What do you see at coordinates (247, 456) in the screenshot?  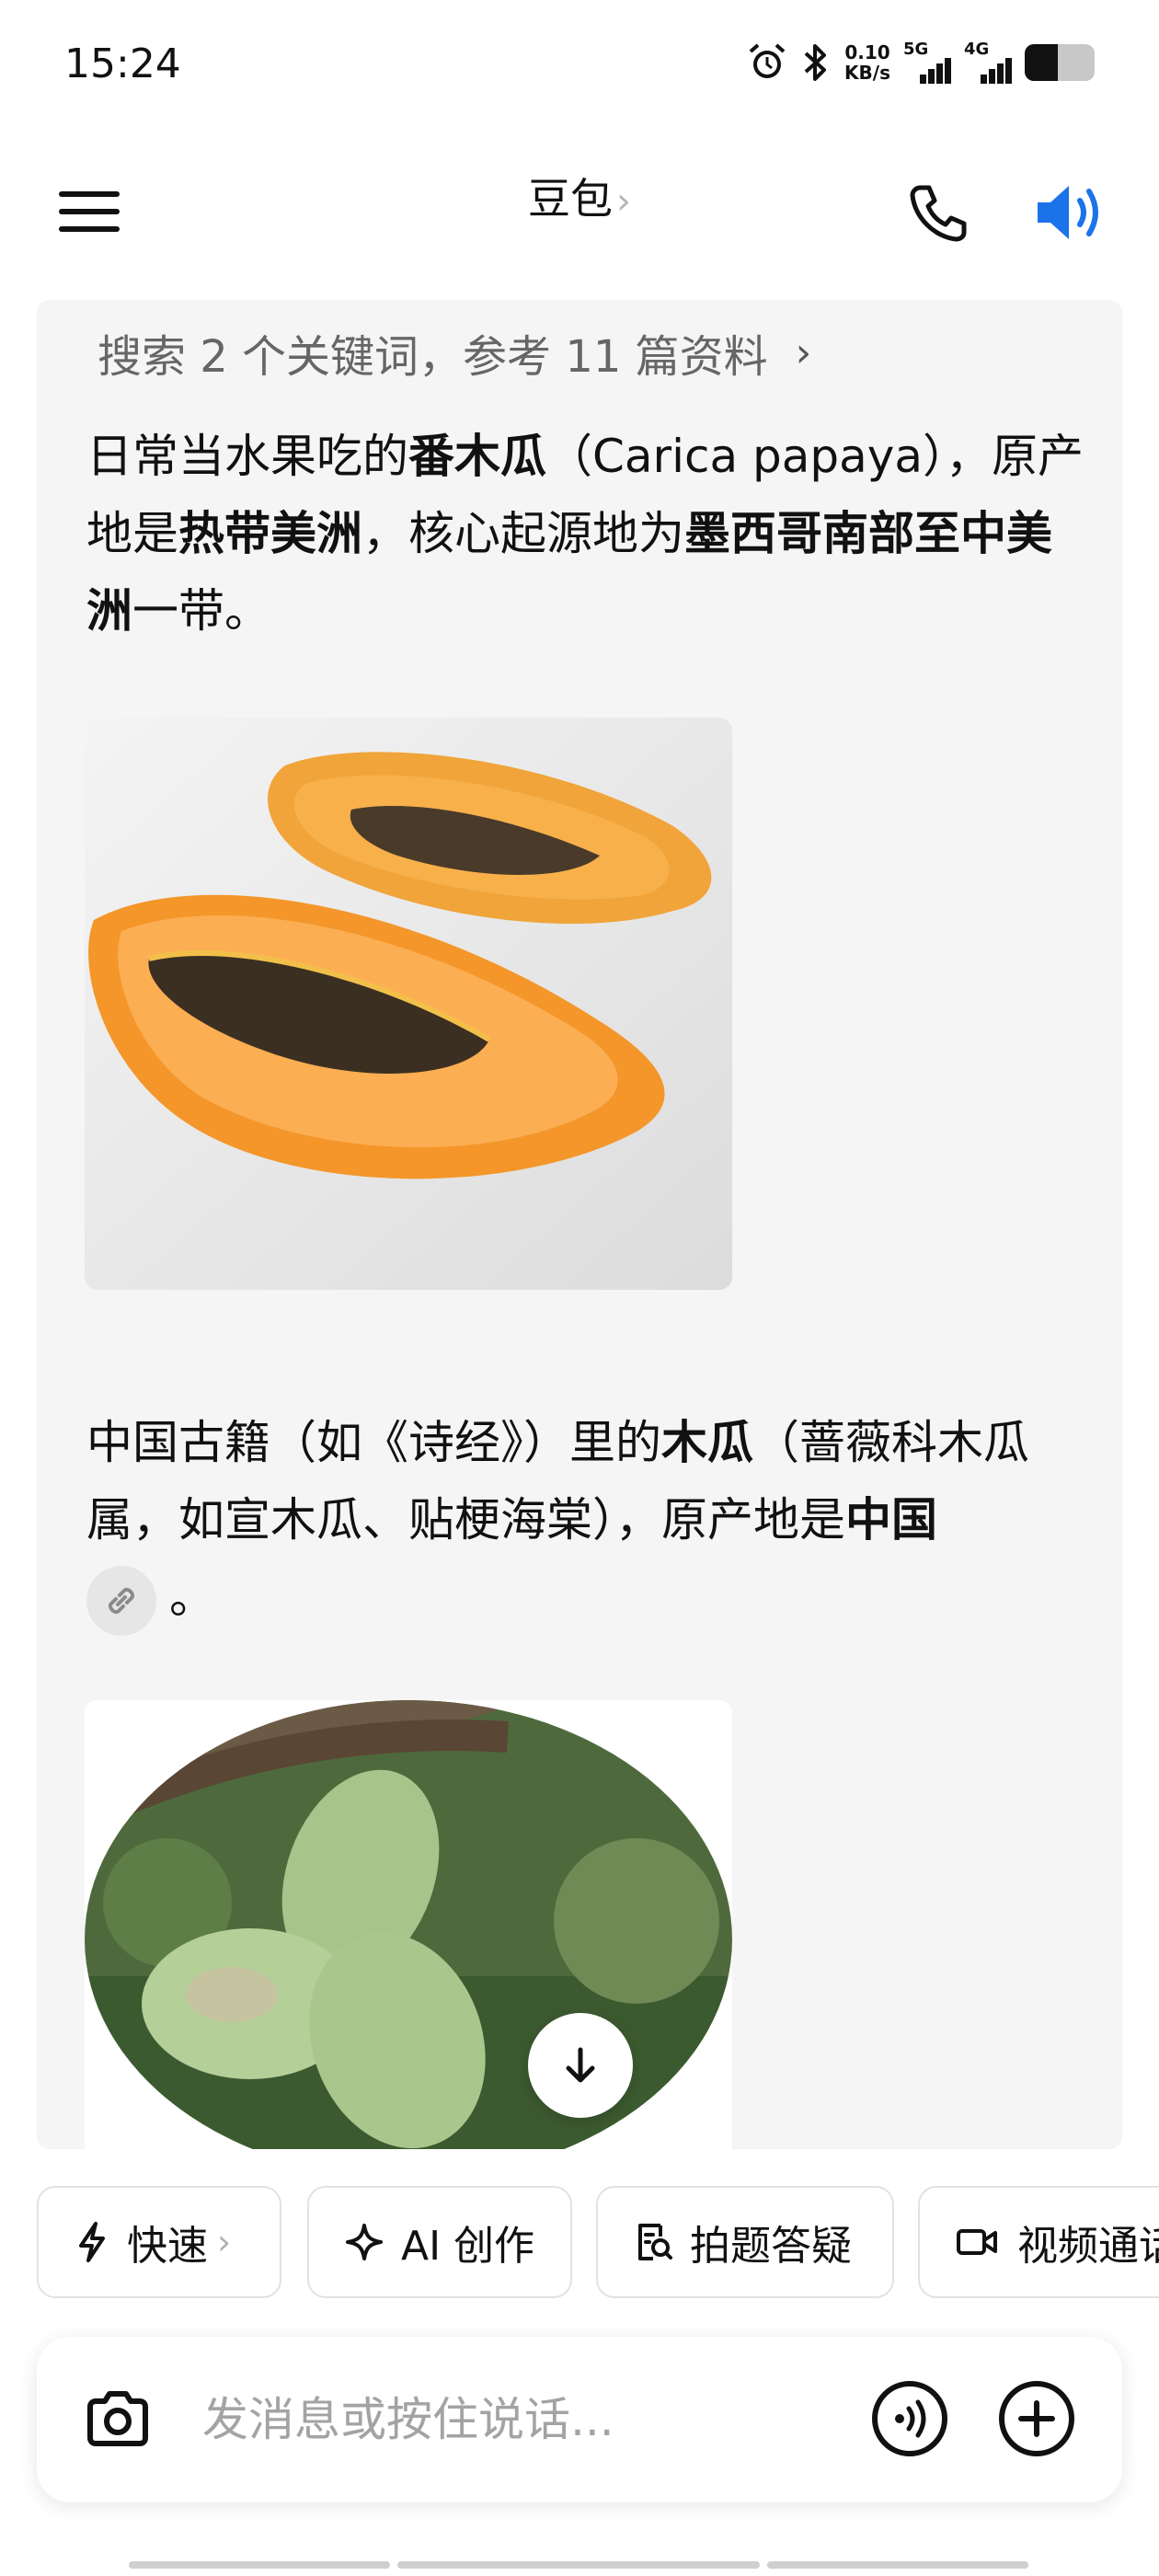 I see `text-span: 日常当水果吃的` at bounding box center [247, 456].